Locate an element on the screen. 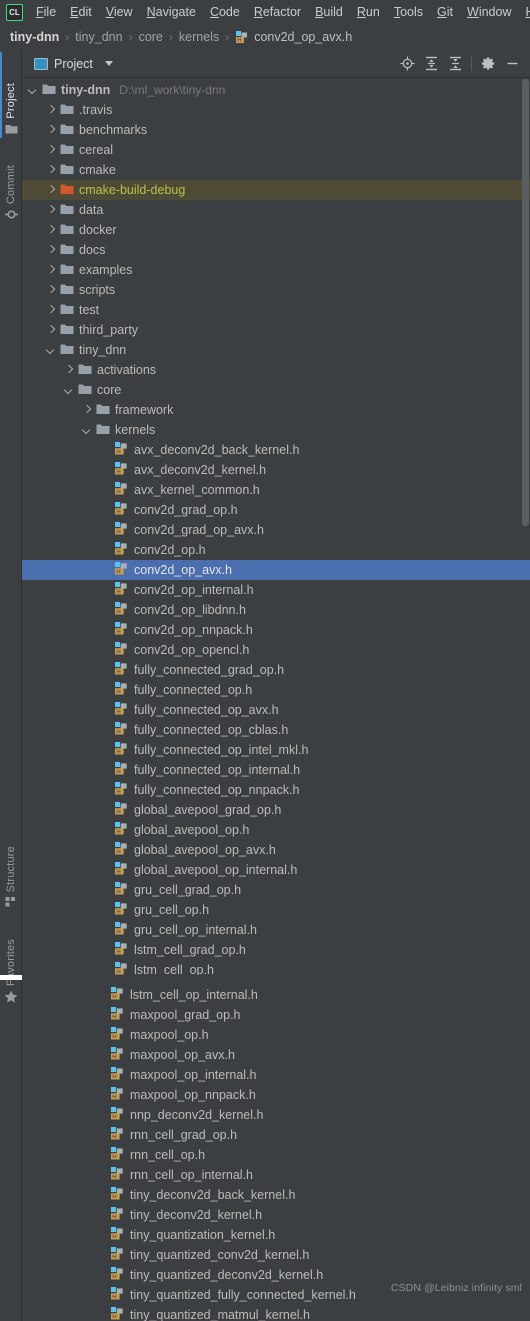 The image size is (530, 1321). tree-file-global-avepool-op-avx-h: Hglobal_avepool_op_avx.h is located at coordinates (276, 850).